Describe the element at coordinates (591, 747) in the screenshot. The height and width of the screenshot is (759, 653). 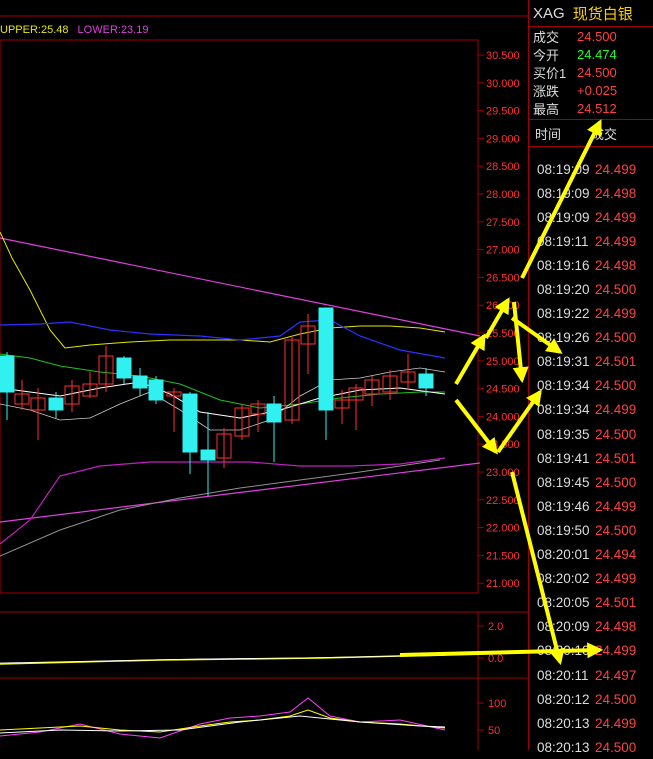
I see `trade-row: 08:20:13 24.500` at that location.